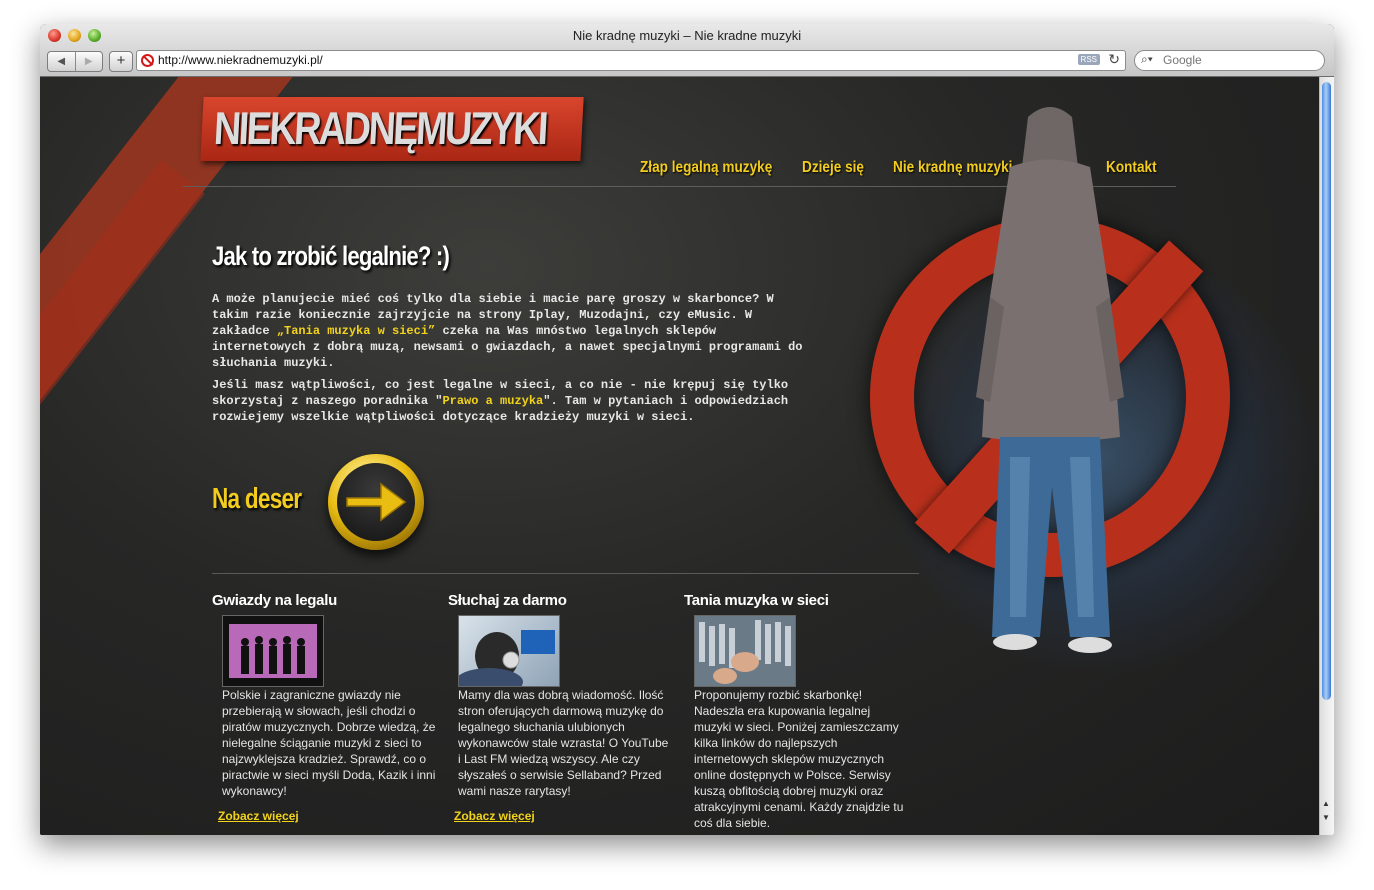 Image resolution: width=1374 pixels, height=890 pixels. Describe the element at coordinates (560, 600) in the screenshot. I see `column-title: Słuchaj za darmo` at that location.